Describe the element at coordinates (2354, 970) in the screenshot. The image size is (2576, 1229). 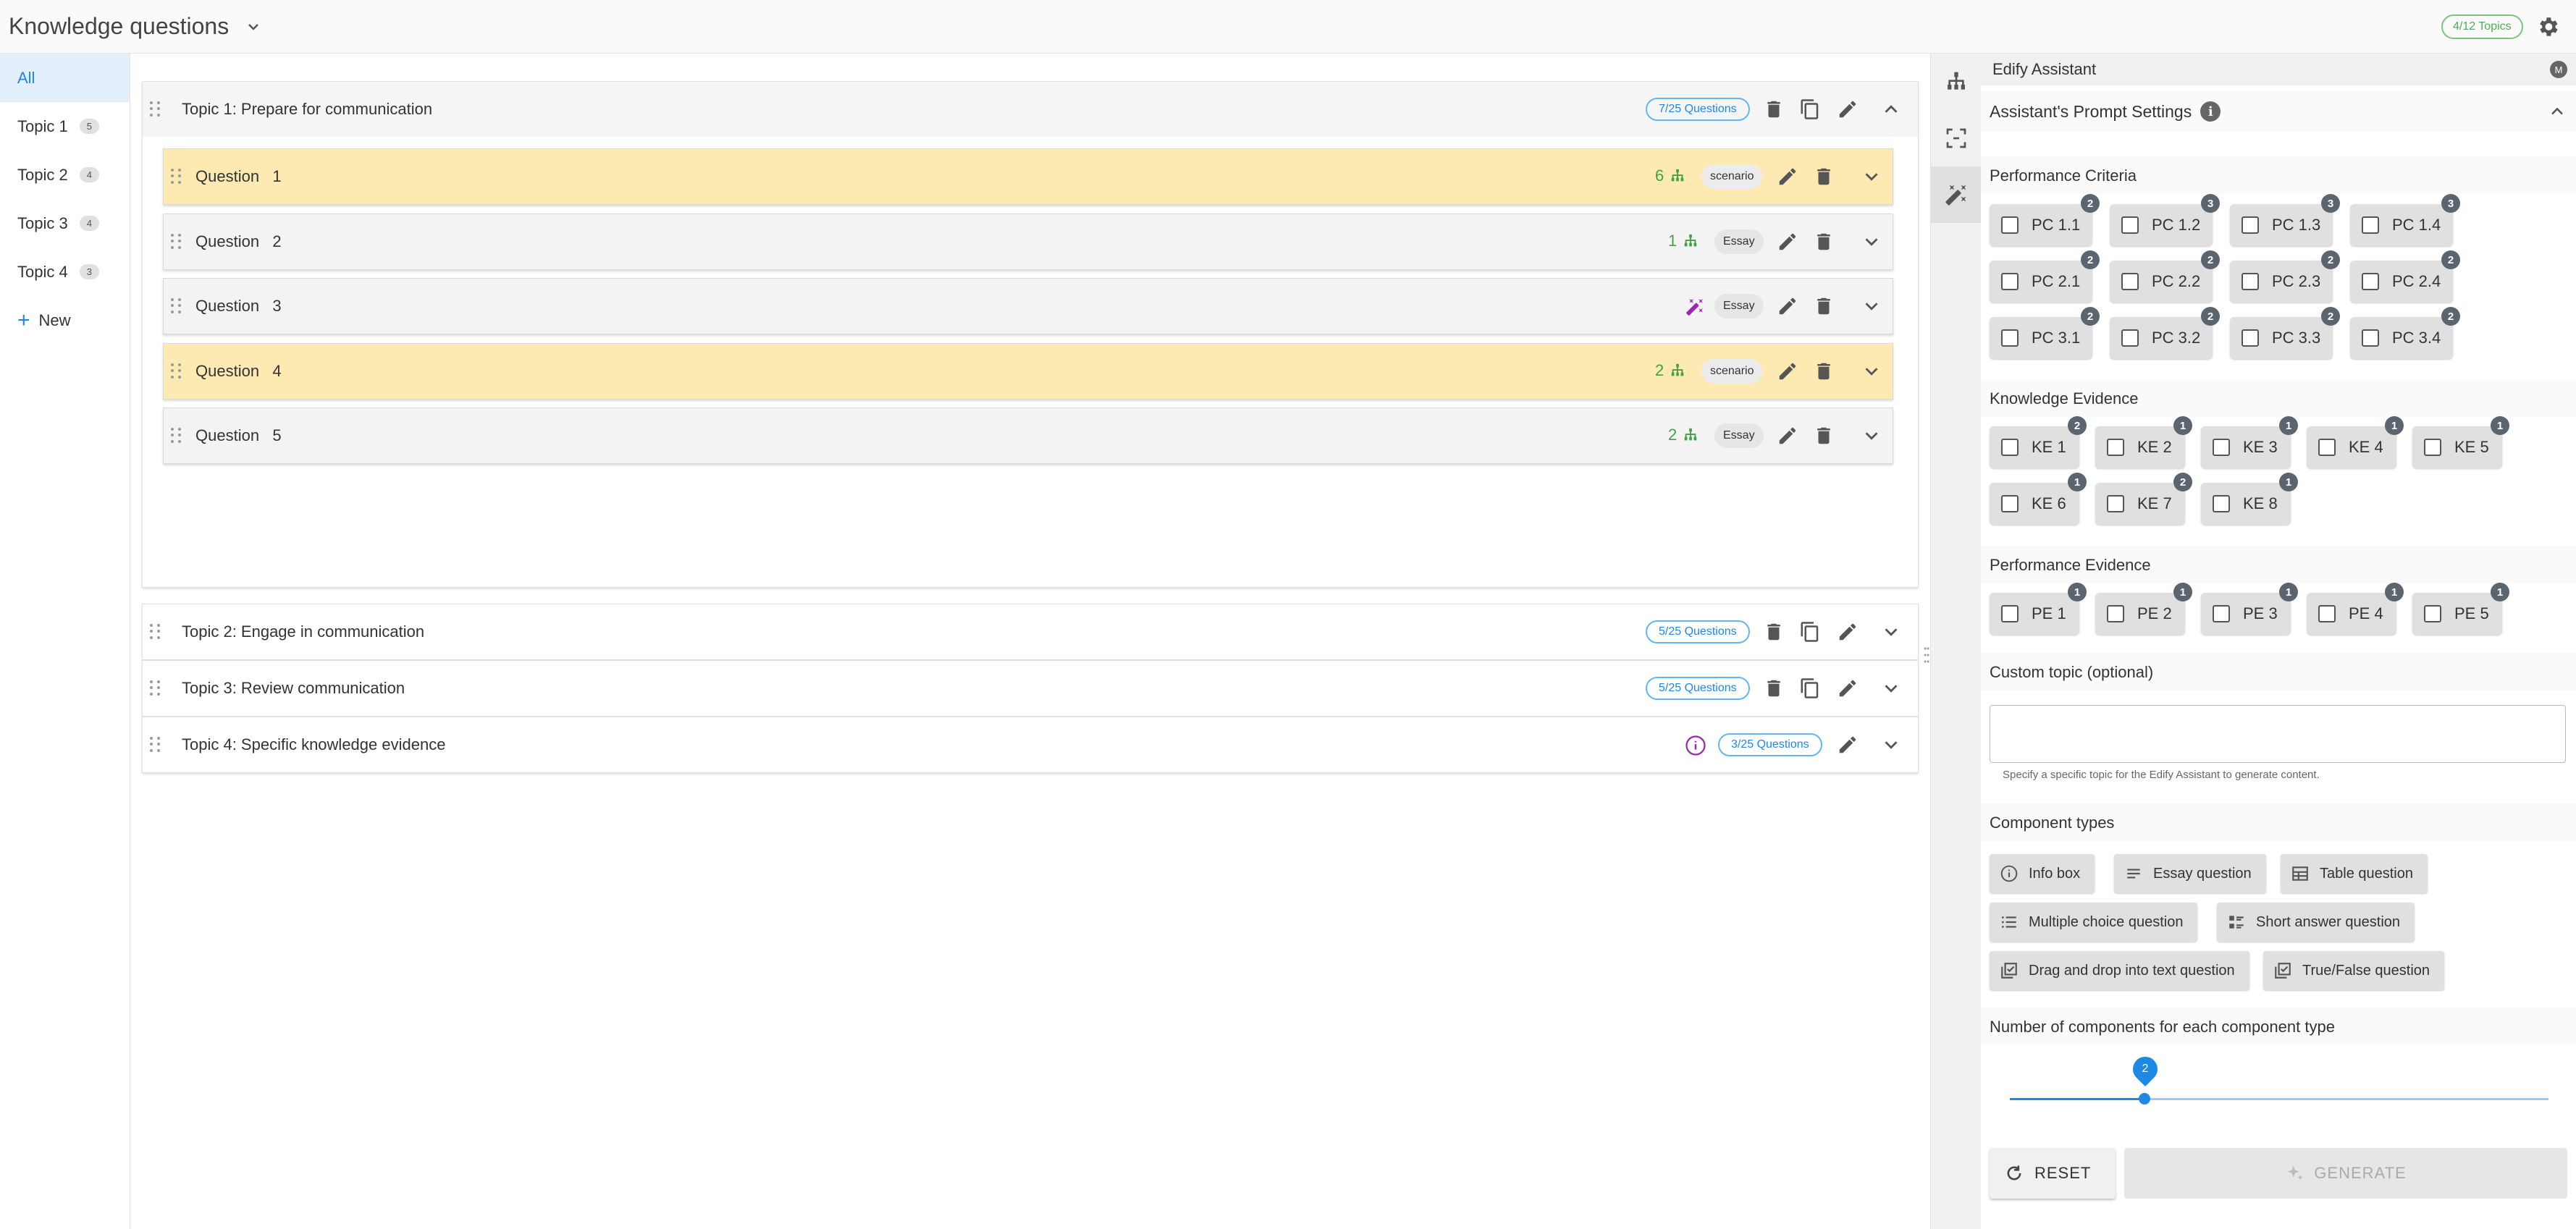
I see `component-chip-true-false: True/False question` at that location.